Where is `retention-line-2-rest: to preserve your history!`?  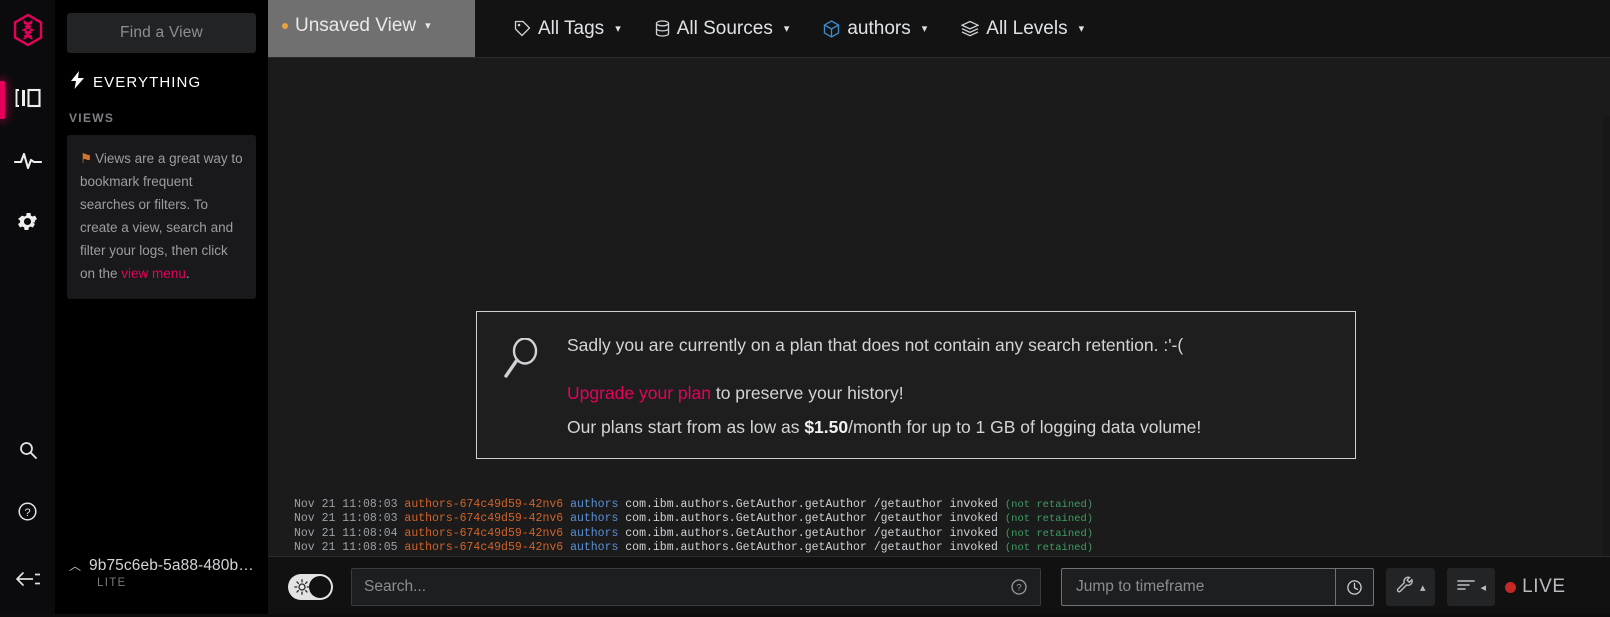
retention-line-2-rest: to preserve your history! is located at coordinates (807, 393).